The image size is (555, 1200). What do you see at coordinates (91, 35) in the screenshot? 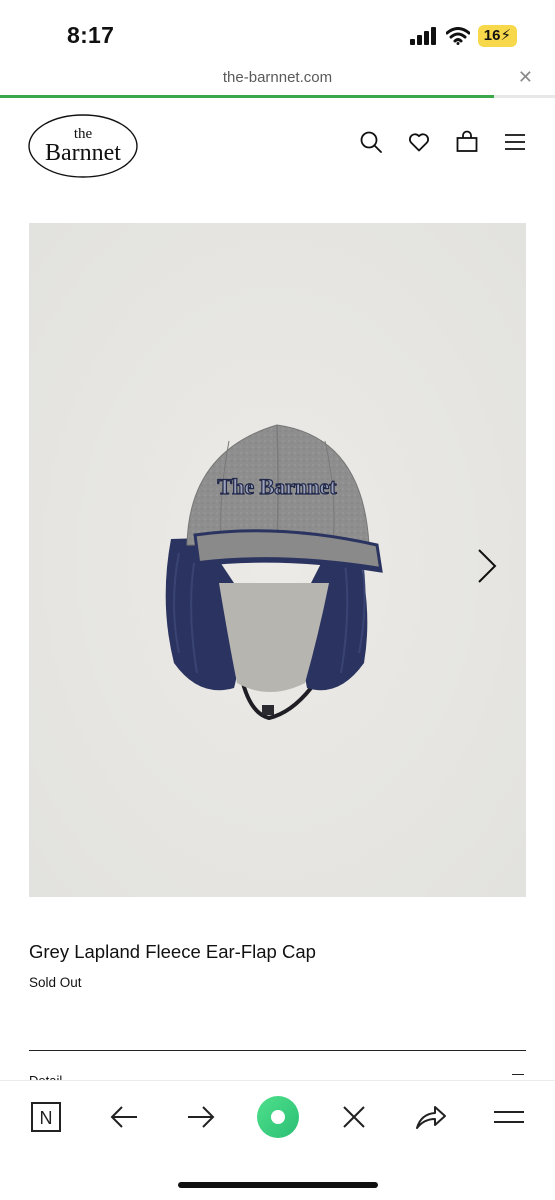
I see `status-time: 8:17` at bounding box center [91, 35].